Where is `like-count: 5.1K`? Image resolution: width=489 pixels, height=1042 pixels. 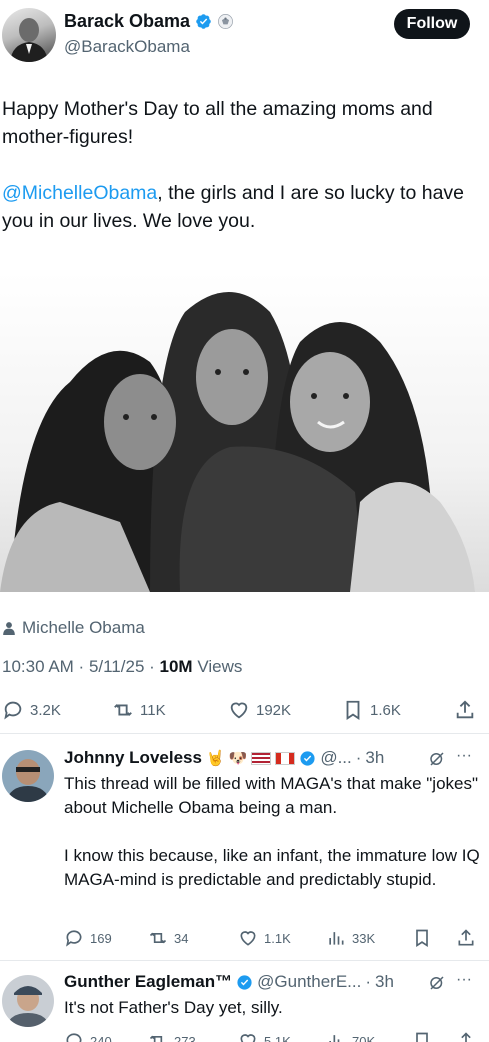
like-count: 5.1K is located at coordinates (277, 1037).